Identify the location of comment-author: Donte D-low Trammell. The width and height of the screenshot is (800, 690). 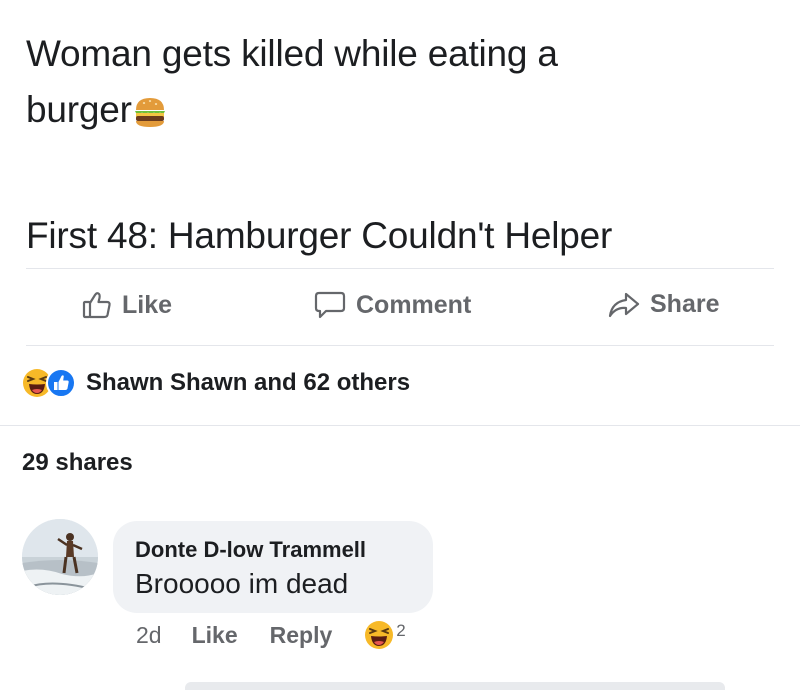
(250, 550).